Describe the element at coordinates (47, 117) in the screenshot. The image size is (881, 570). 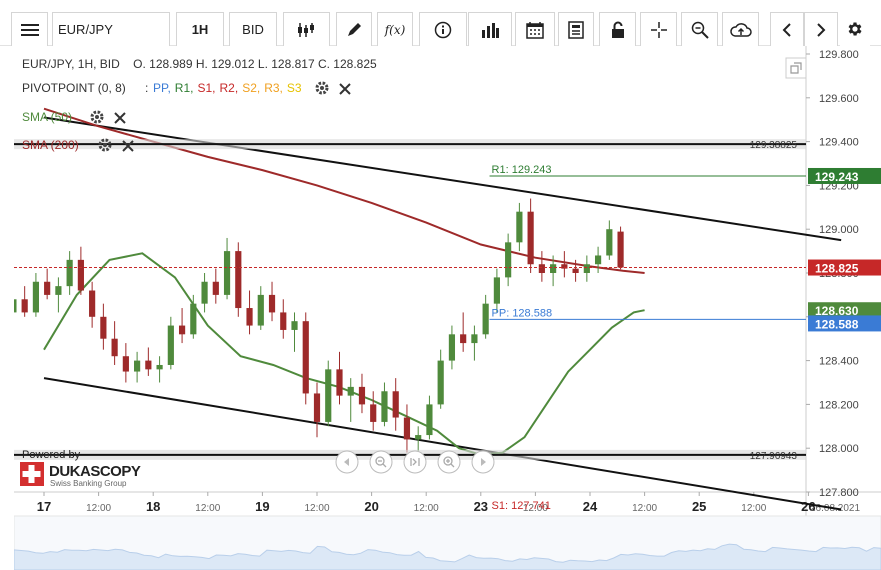
I see `sma50-label: SMA (50)` at that location.